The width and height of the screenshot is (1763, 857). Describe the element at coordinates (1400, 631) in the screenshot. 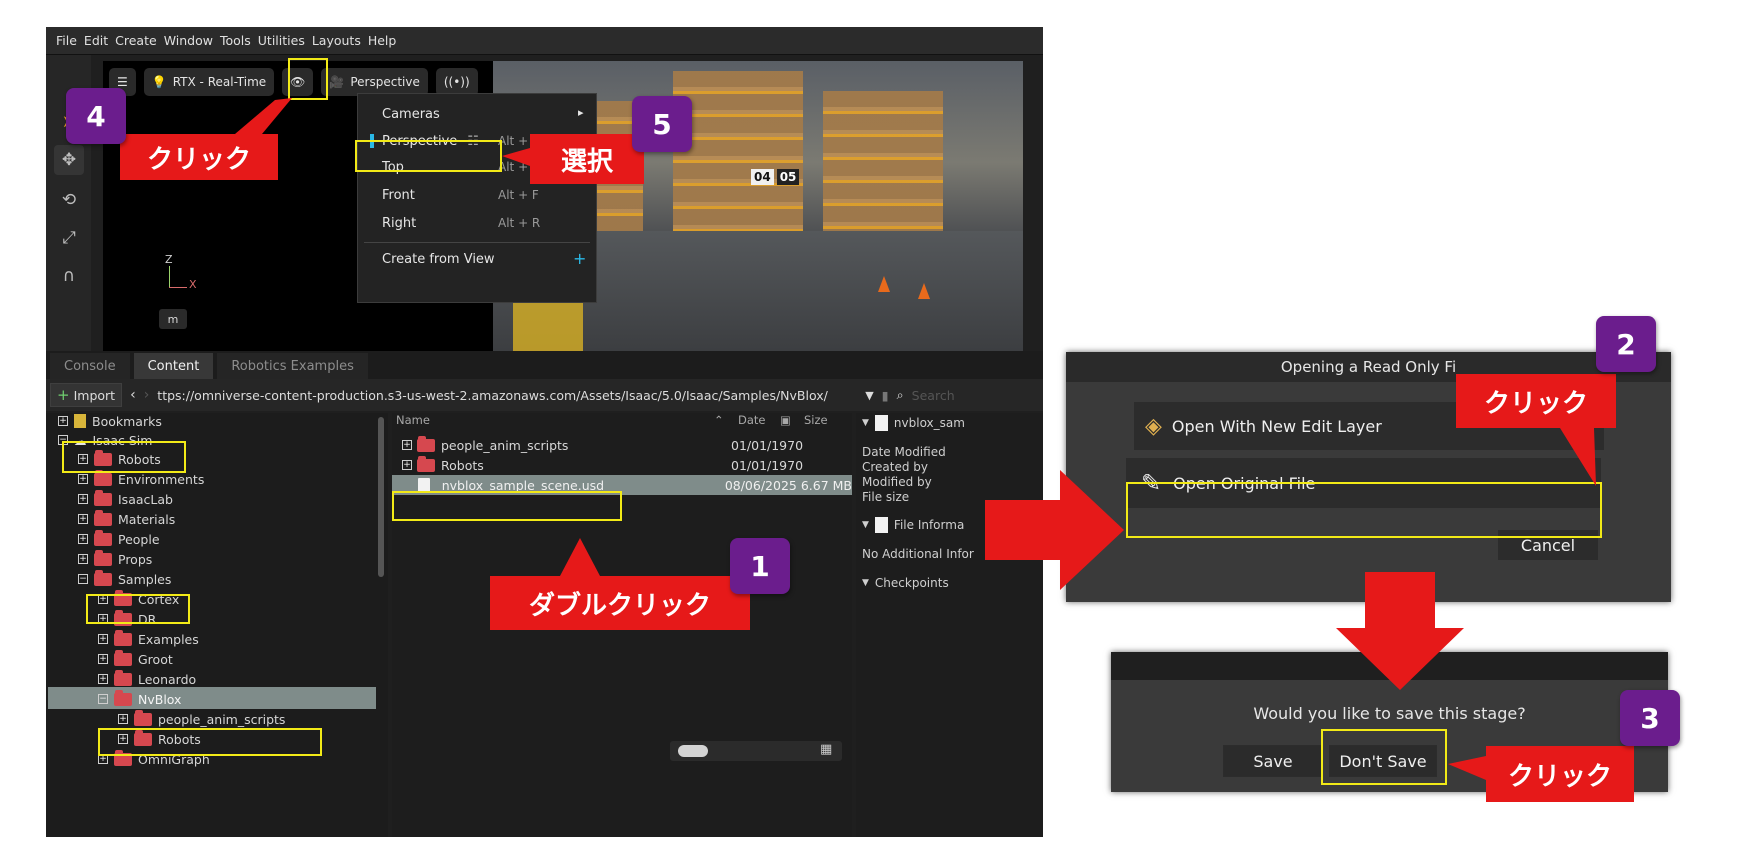

I see `big-down-arrow` at that location.